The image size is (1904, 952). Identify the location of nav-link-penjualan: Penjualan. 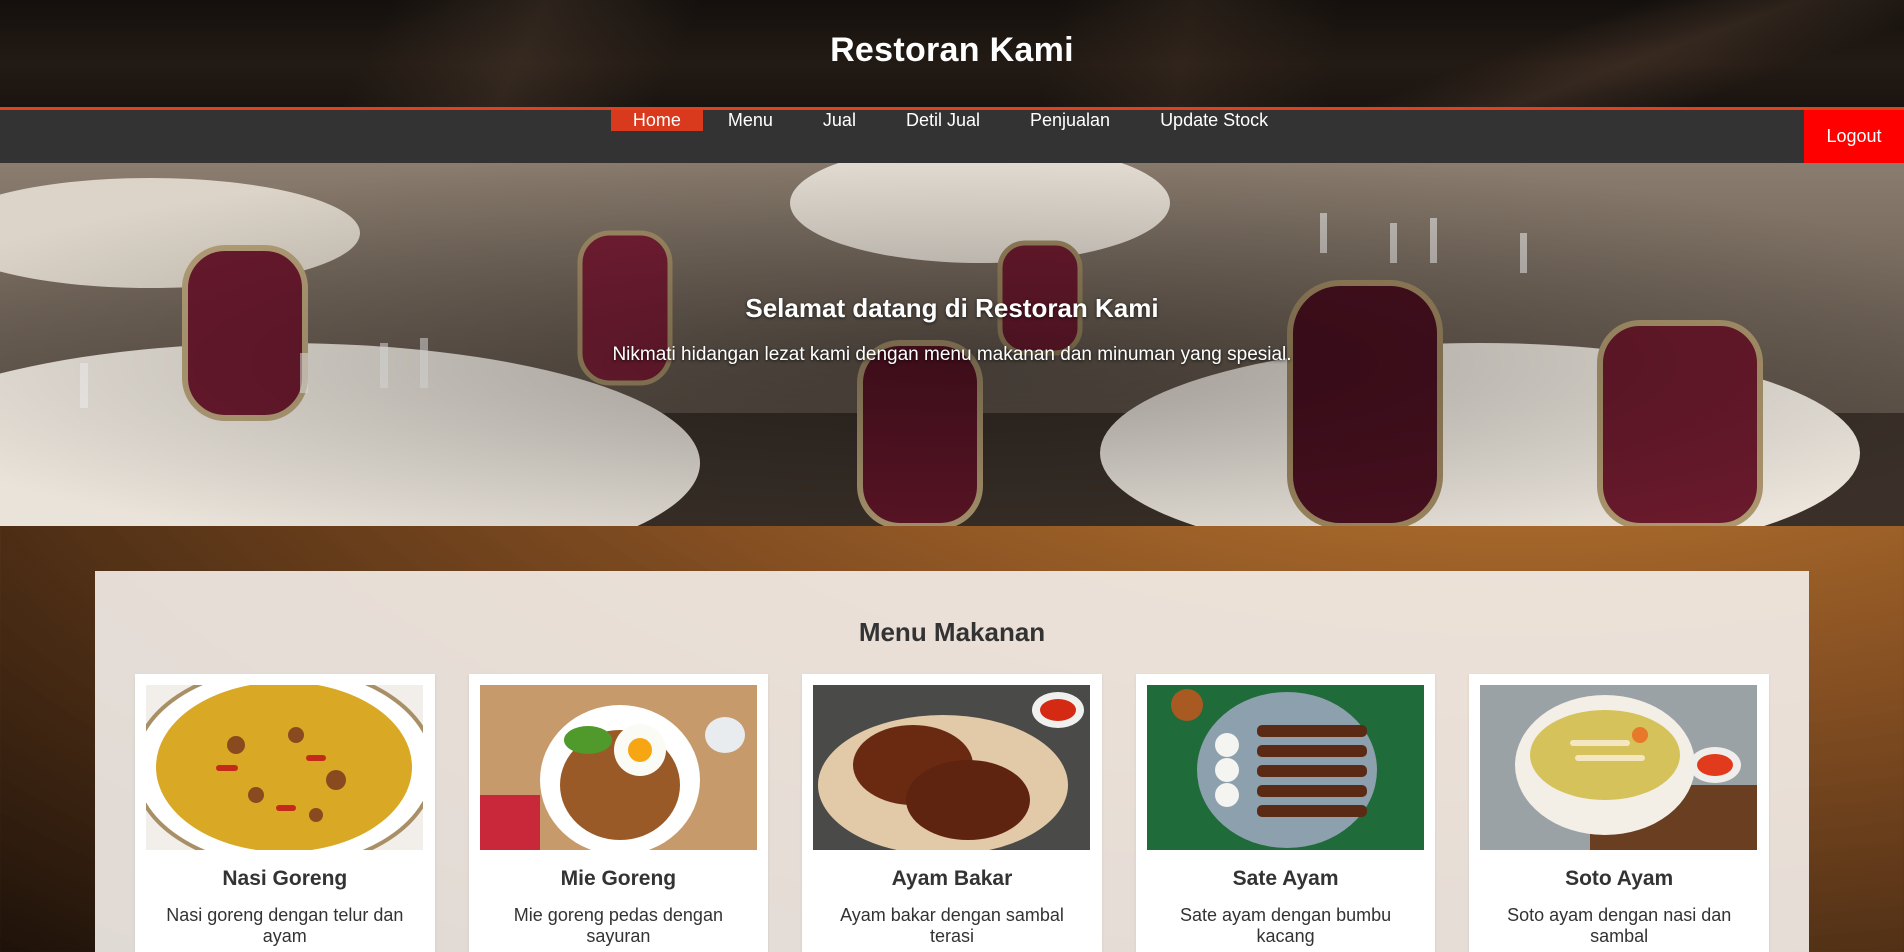
(1070, 120).